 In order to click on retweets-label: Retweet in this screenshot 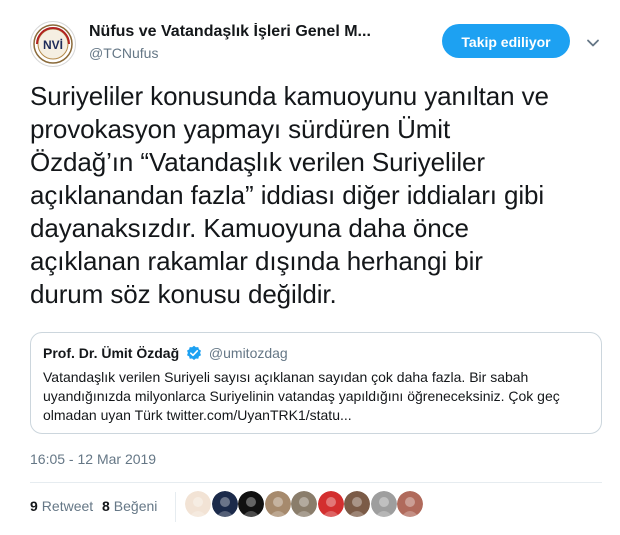, I will do `click(67, 506)`.